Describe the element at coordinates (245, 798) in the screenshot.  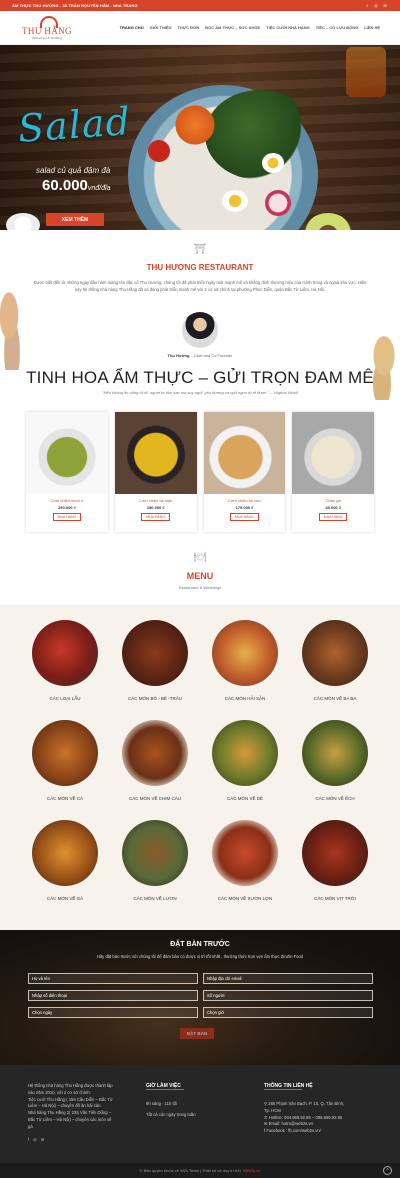
I see `category-label: CÁC MÓN VỀ DÊ` at that location.